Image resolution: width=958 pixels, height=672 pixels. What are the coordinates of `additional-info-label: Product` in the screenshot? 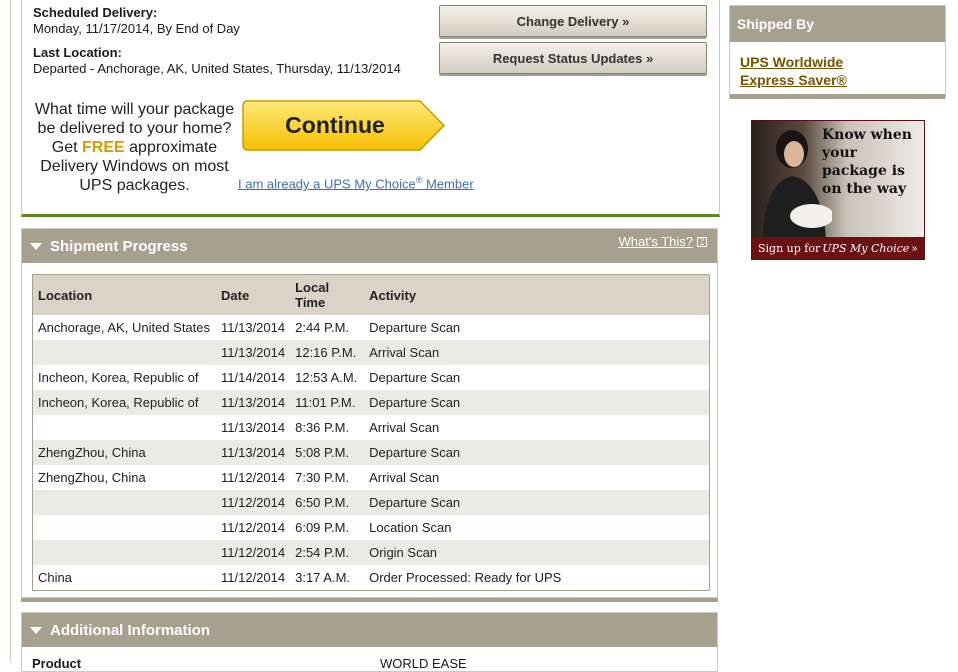 It's located at (57, 663).